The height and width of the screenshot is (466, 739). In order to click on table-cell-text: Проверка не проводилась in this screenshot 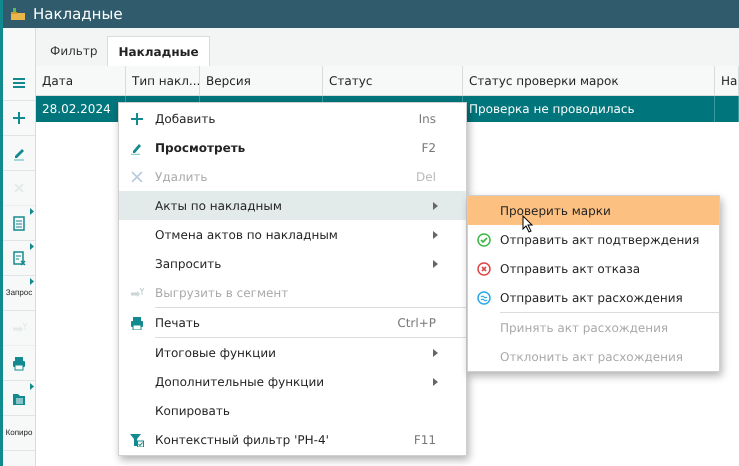, I will do `click(552, 109)`.